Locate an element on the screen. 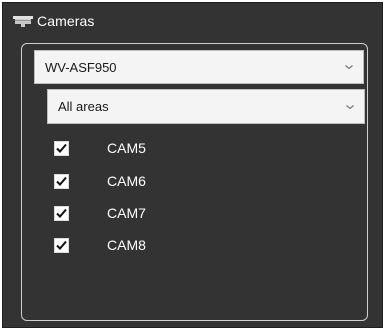 This screenshot has width=388, height=331. camera-label: CAM8 is located at coordinates (126, 245).